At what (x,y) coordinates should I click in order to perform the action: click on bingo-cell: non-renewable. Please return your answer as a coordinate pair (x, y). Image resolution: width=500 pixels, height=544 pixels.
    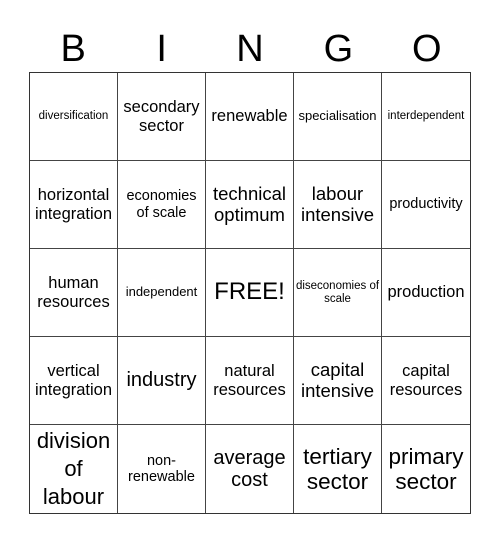
    Looking at the image, I should click on (162, 469).